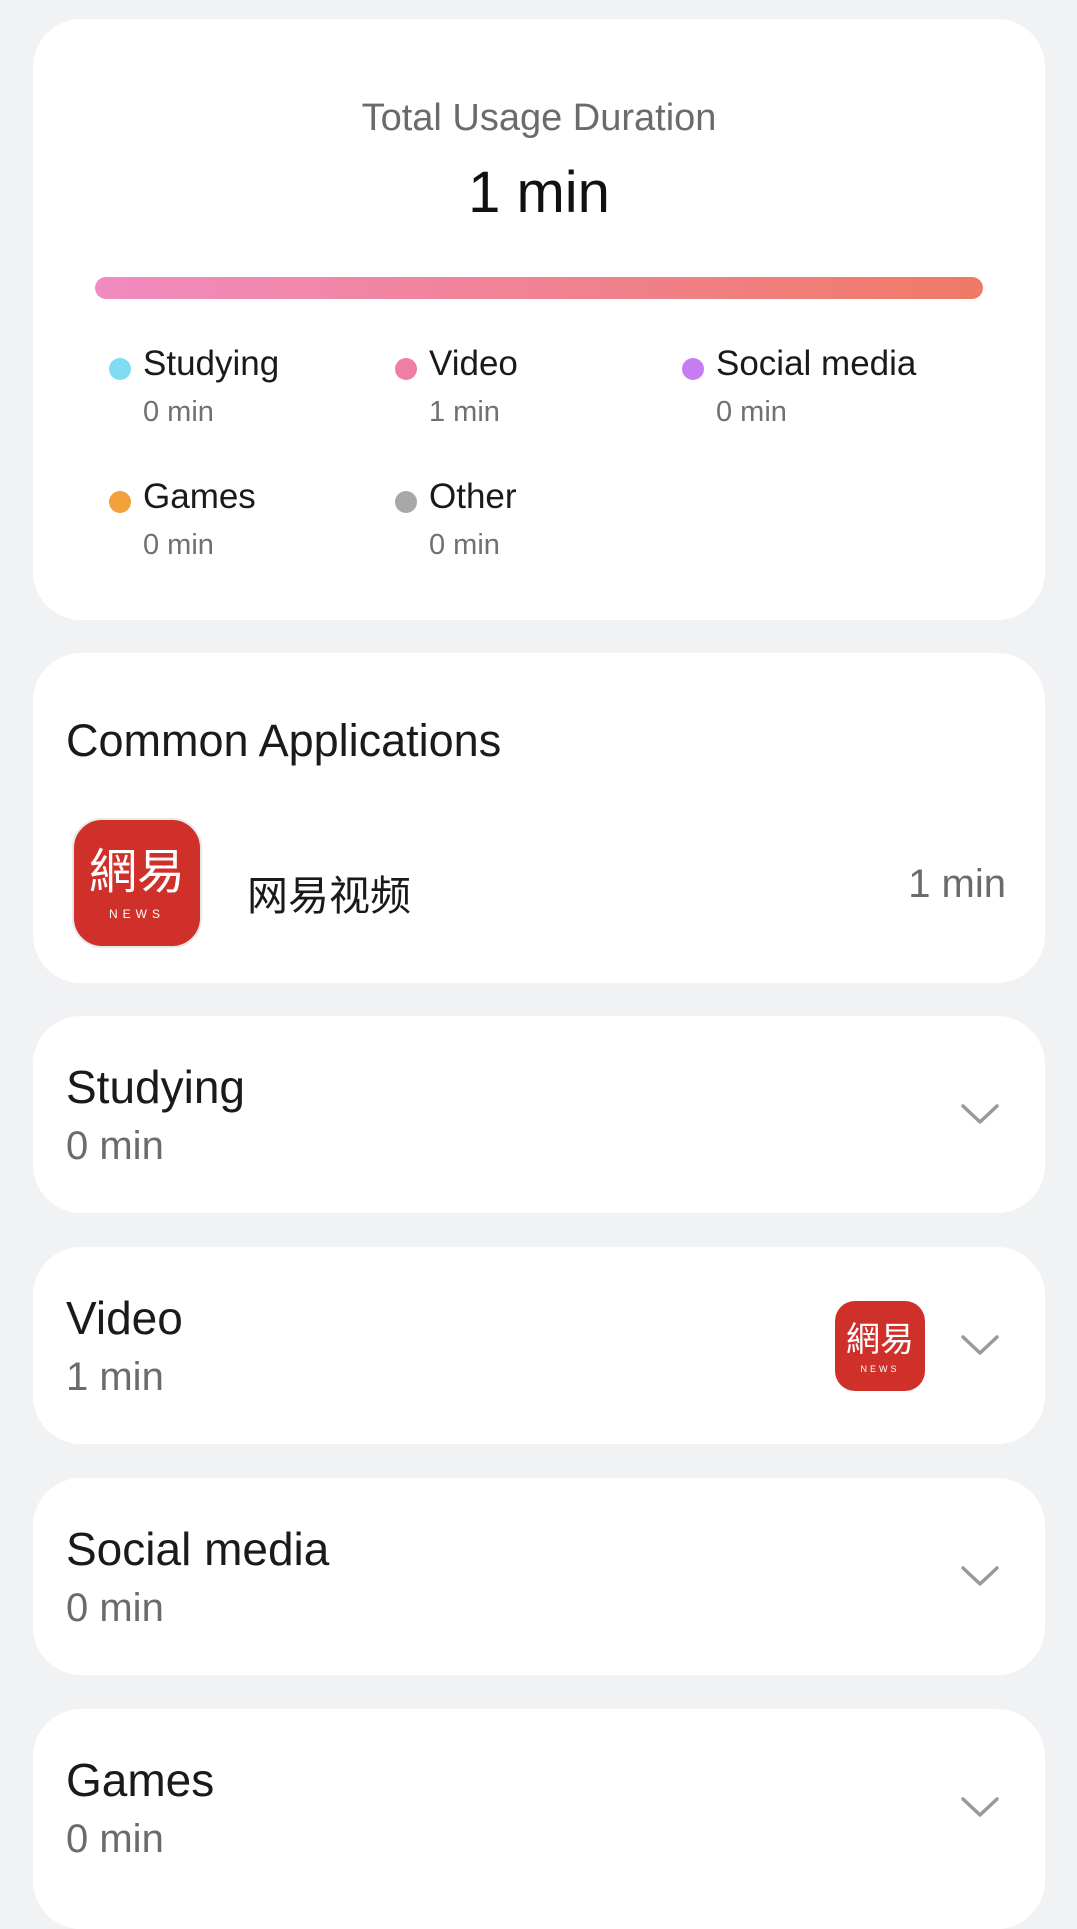  I want to click on usage-bar-fill, so click(539, 288).